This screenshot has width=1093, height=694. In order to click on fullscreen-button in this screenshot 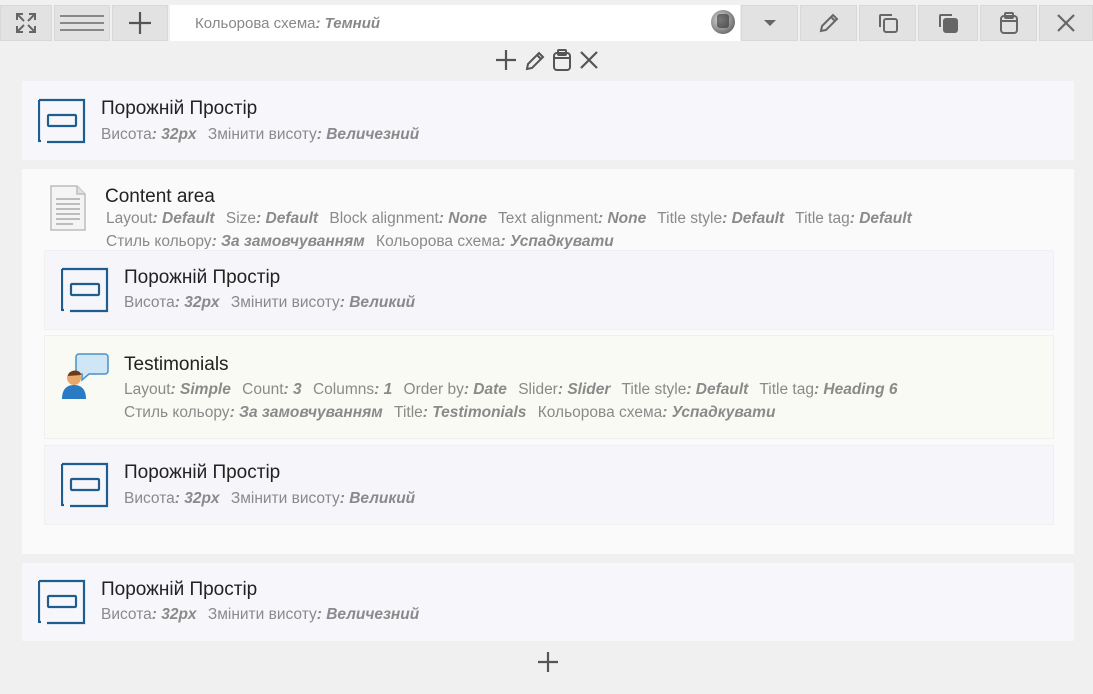, I will do `click(26, 23)`.